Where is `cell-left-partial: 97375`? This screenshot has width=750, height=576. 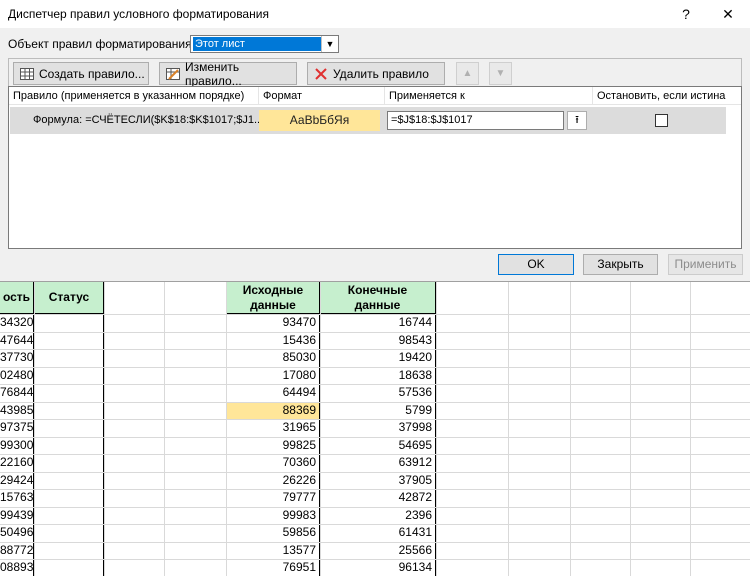 cell-left-partial: 97375 is located at coordinates (17, 428).